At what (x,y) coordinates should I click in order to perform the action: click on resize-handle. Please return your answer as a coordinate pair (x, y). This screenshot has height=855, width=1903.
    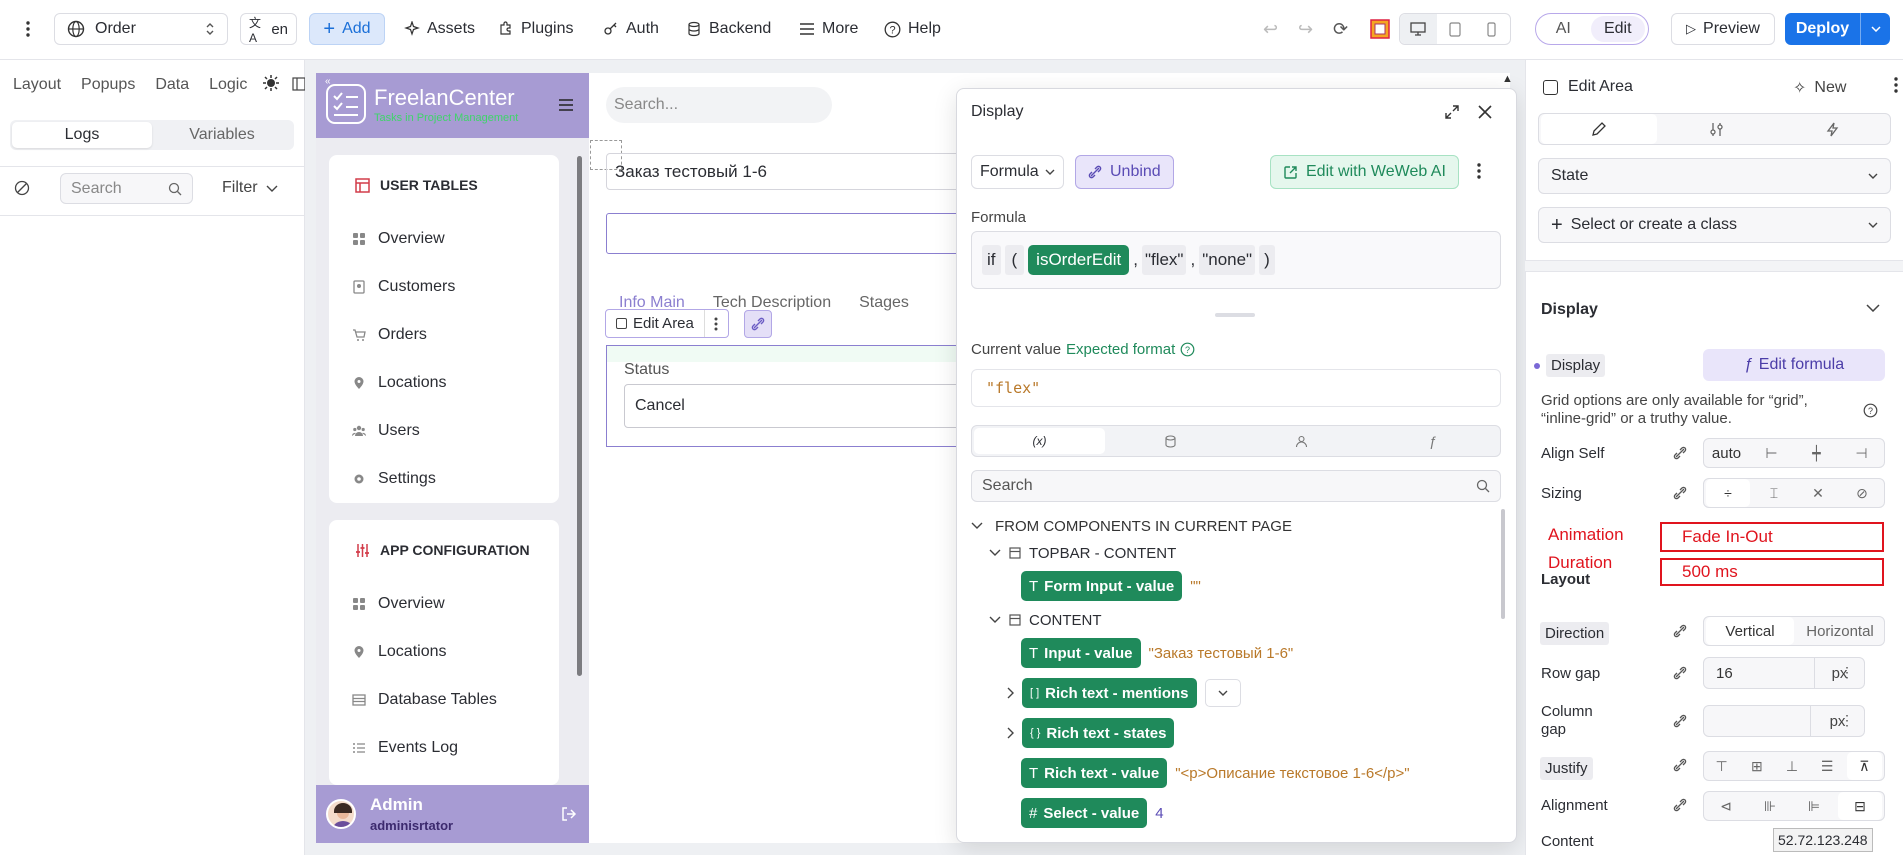
    Looking at the image, I should click on (1235, 315).